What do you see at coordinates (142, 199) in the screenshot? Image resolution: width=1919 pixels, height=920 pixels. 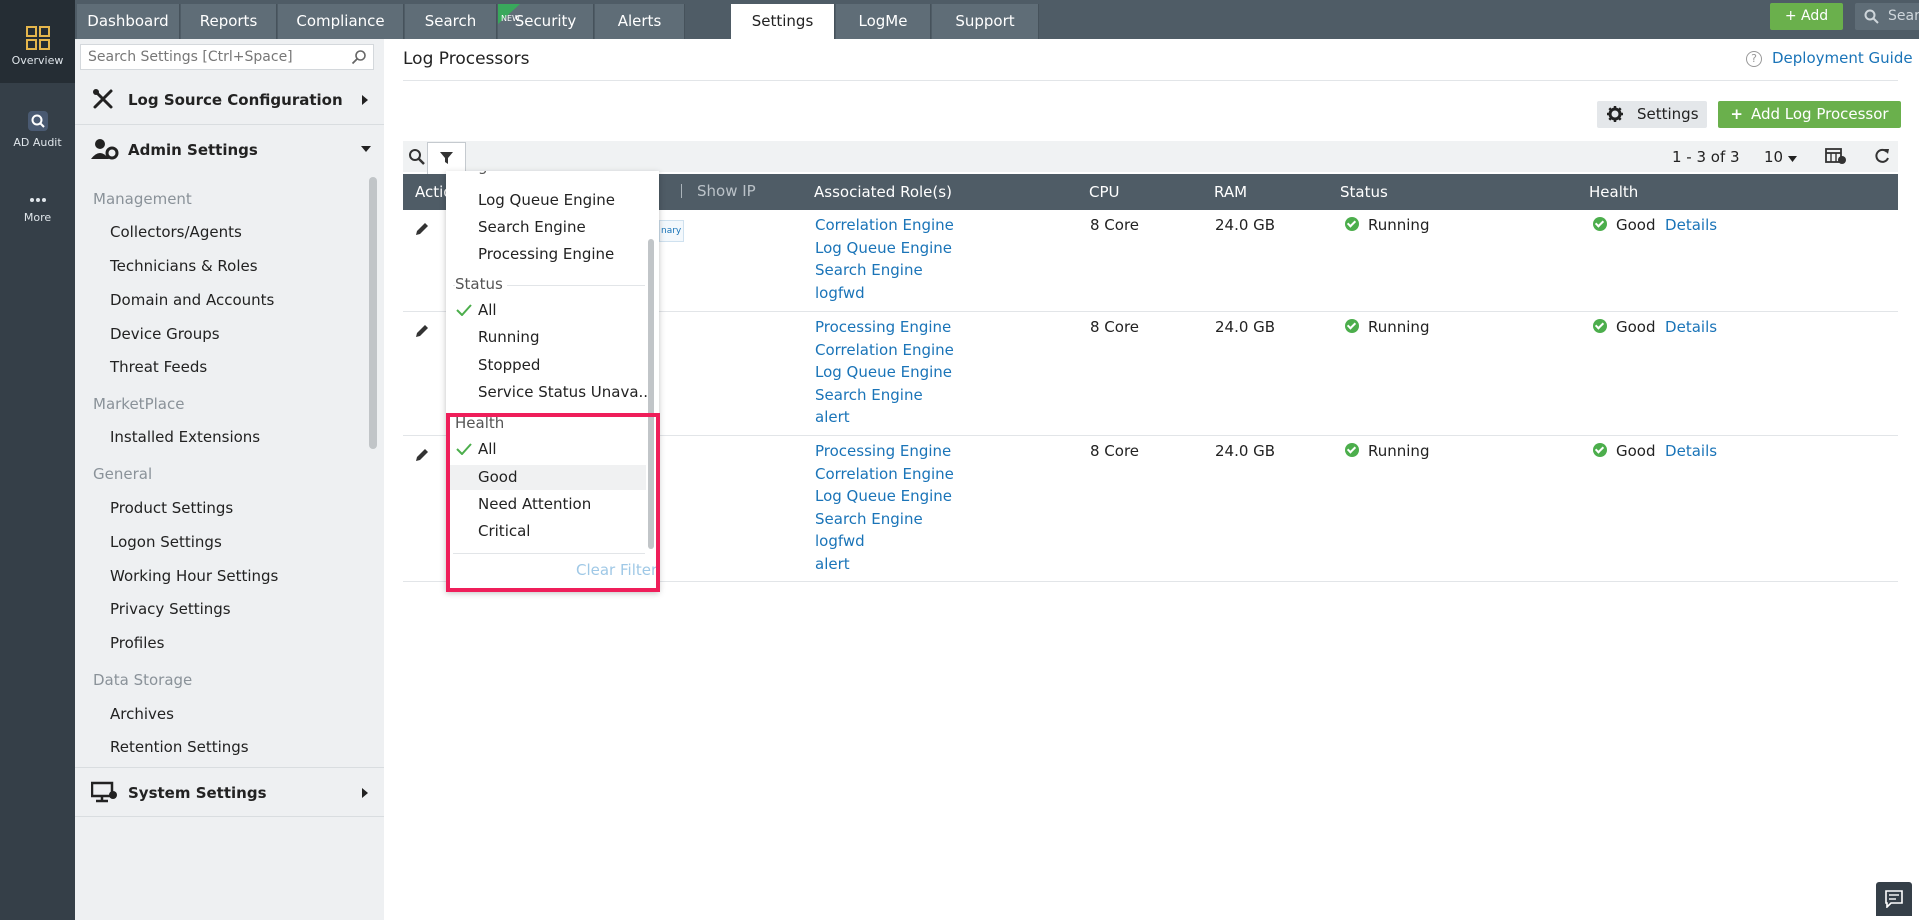 I see `group-management: Management` at bounding box center [142, 199].